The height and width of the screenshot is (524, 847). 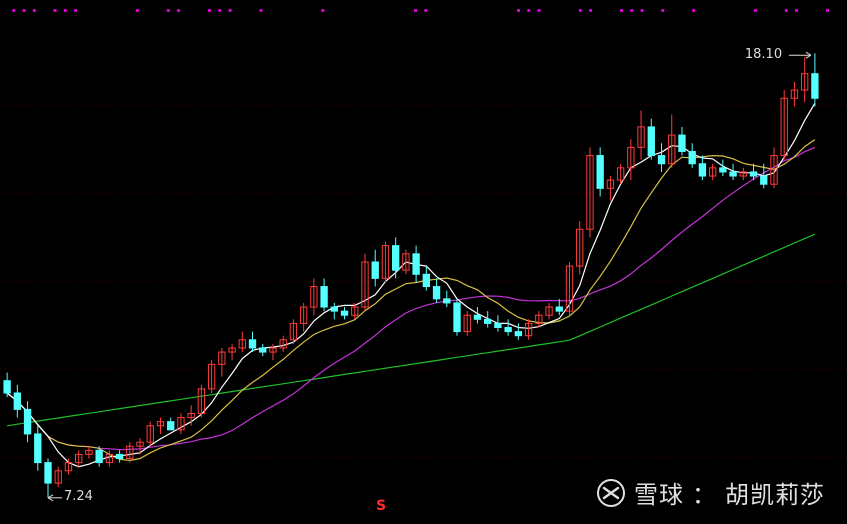 I want to click on watermark: 雪球 ： 胡凯莉莎, so click(x=710, y=492).